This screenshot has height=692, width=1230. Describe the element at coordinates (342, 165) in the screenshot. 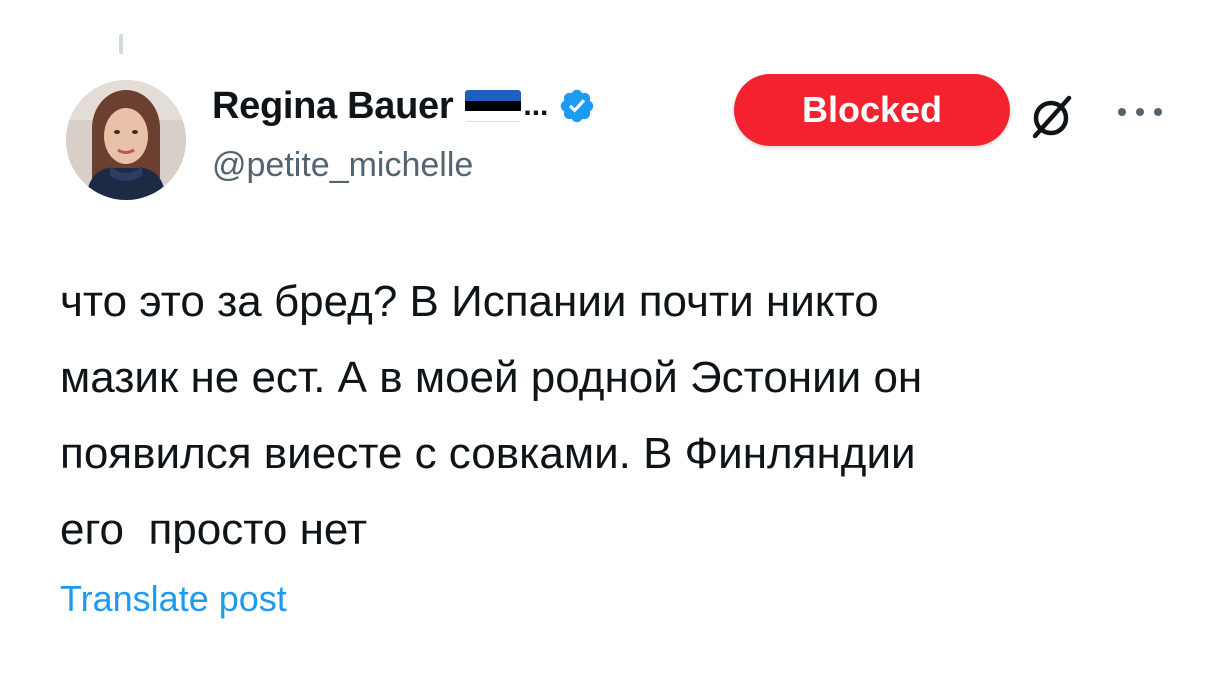

I see `author-handle: @petite_michelle` at that location.